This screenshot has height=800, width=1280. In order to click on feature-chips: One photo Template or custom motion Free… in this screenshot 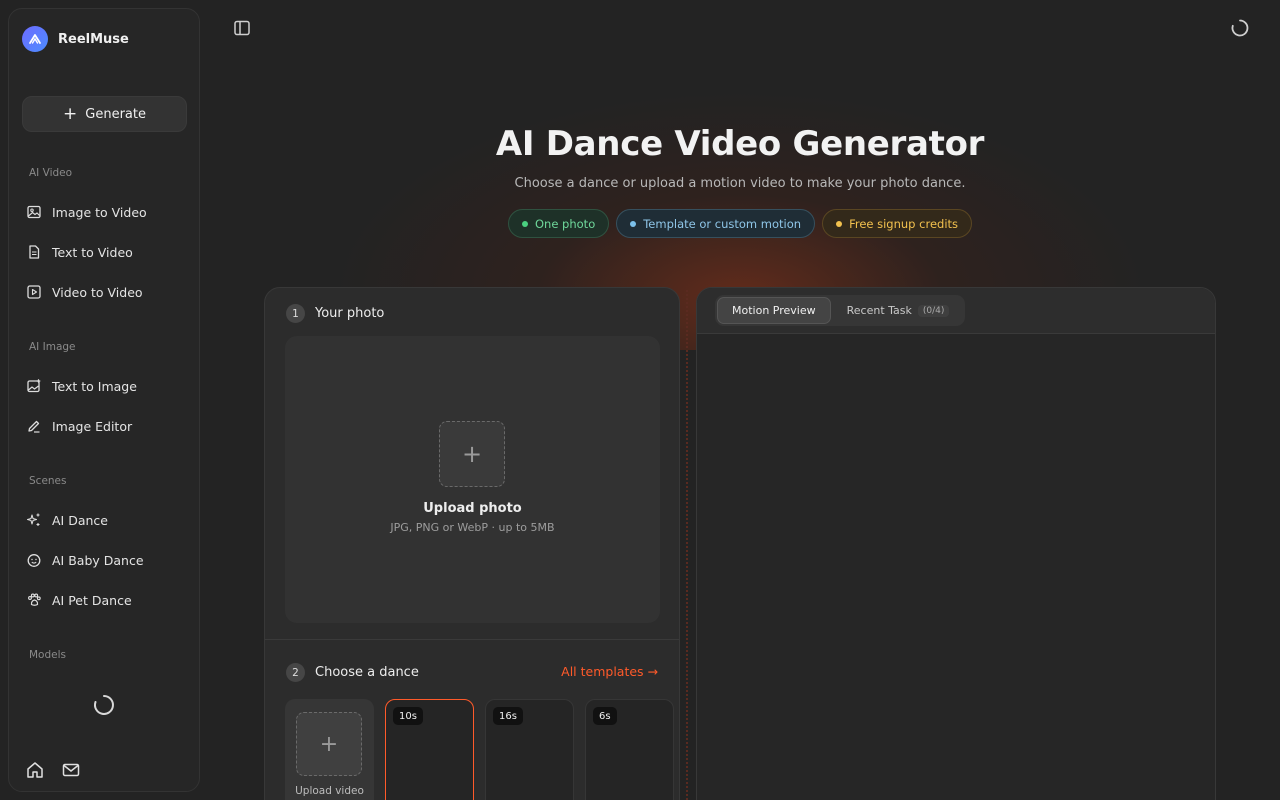, I will do `click(640, 223)`.